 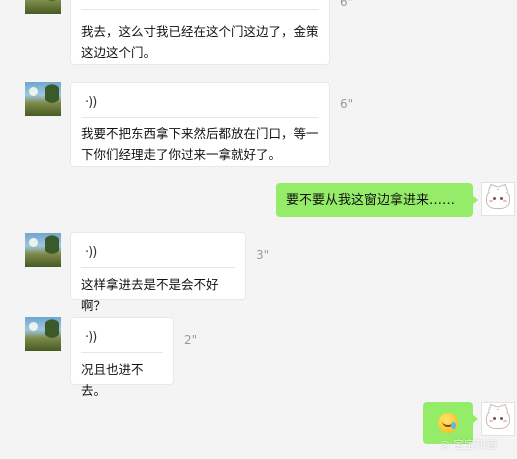 I want to click on voice-message-bubble: ·)) 我去，这么寸我已经在这个门这边了，金策这边这个门。, so click(x=200, y=32).